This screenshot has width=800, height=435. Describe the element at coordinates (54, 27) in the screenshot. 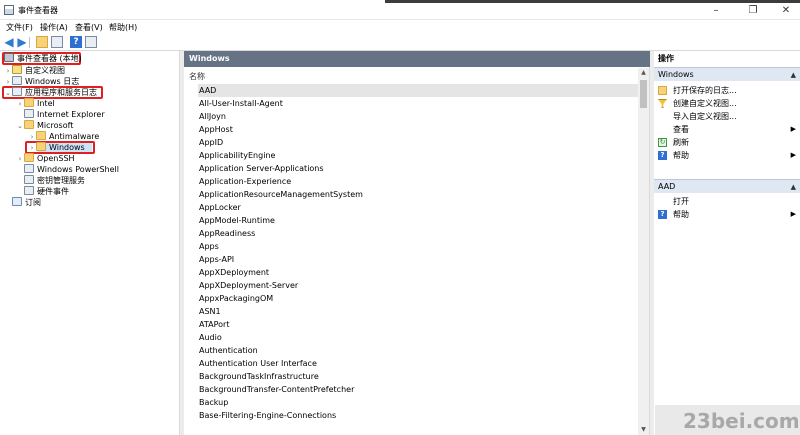

I see `menu-action: 操作(A)` at that location.